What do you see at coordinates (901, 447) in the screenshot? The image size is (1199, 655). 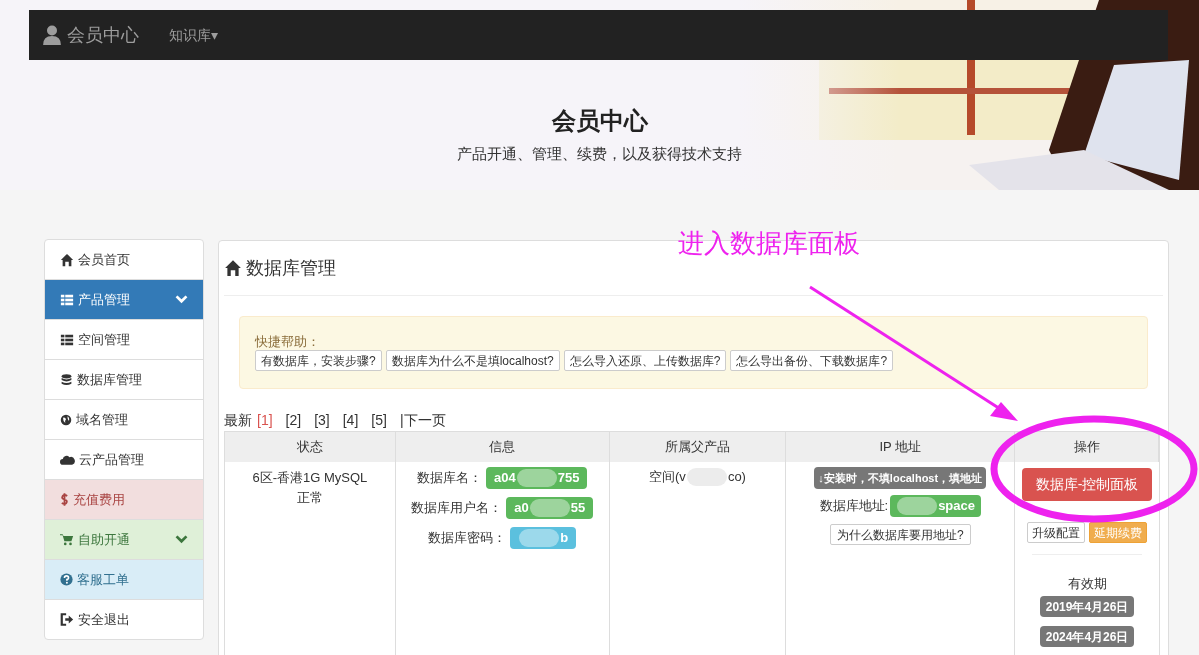 I see `column-header: IP 地址` at bounding box center [901, 447].